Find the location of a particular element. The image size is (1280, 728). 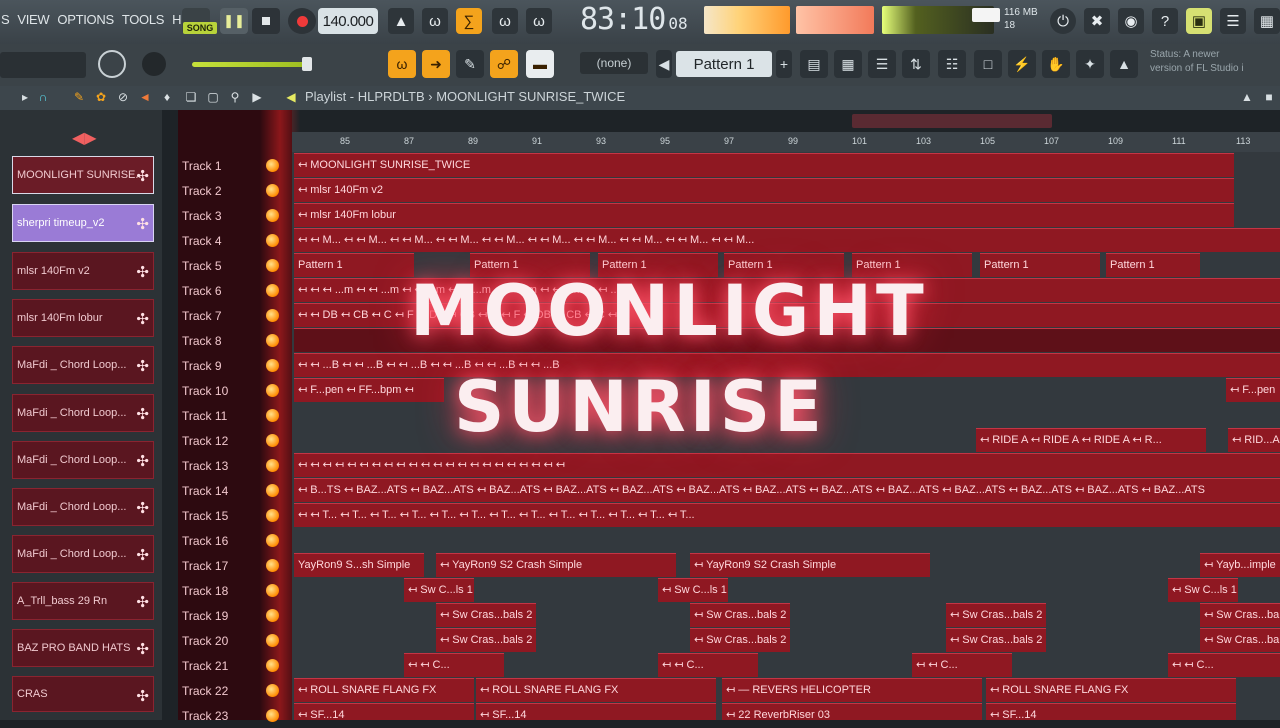

fx-button: ✦ is located at coordinates (1090, 64).